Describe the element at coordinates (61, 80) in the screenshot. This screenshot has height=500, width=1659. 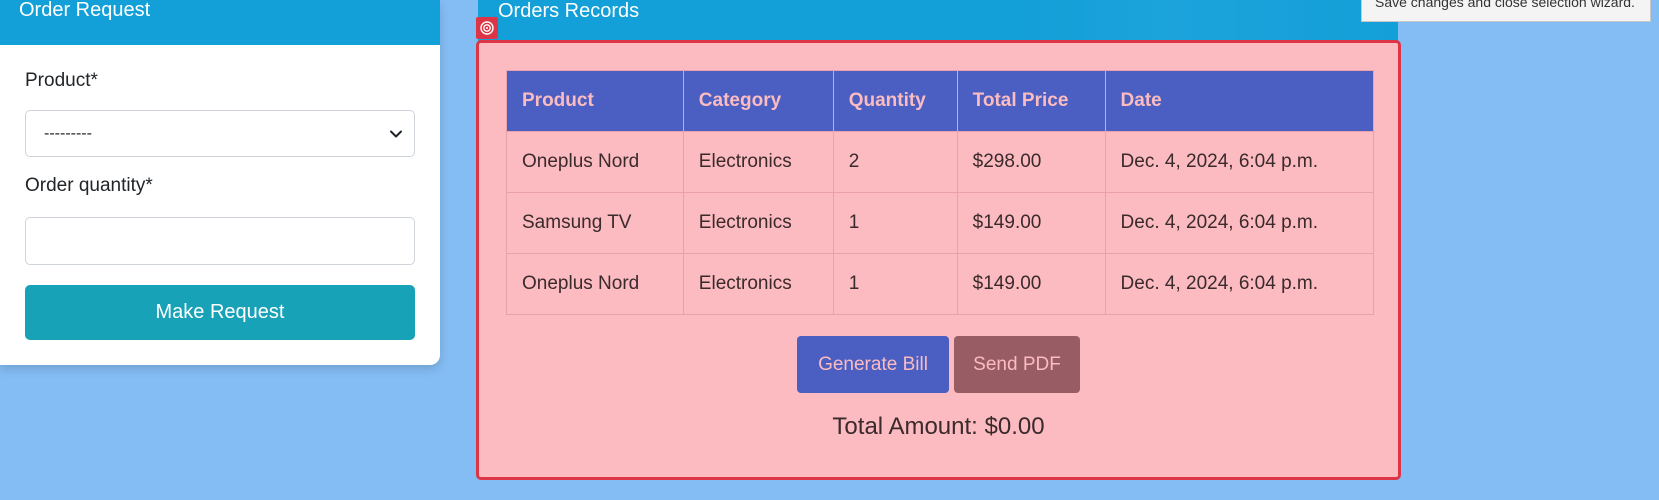
I see `product-label: Product*` at that location.